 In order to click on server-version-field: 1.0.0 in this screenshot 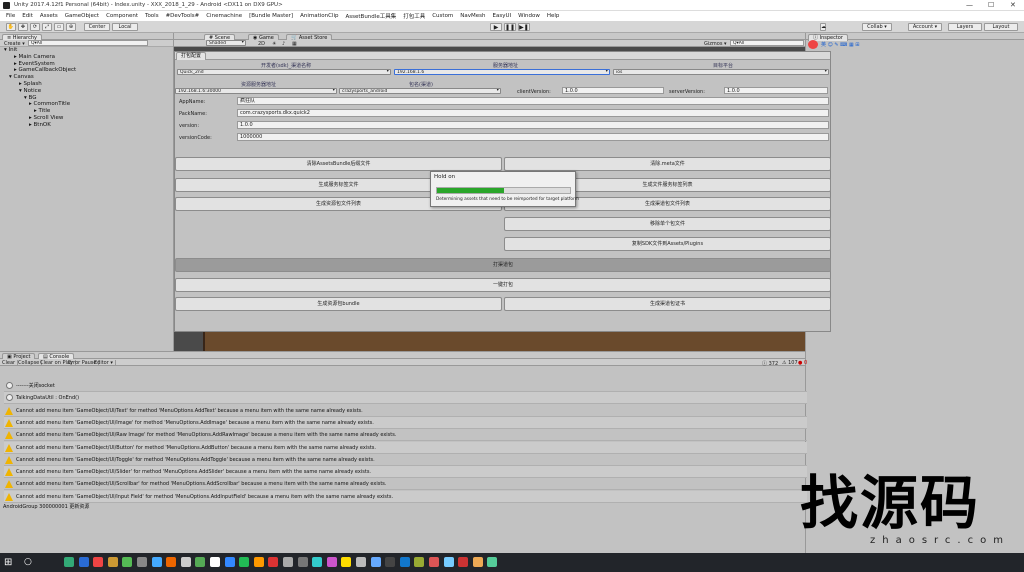, I will do `click(776, 90)`.